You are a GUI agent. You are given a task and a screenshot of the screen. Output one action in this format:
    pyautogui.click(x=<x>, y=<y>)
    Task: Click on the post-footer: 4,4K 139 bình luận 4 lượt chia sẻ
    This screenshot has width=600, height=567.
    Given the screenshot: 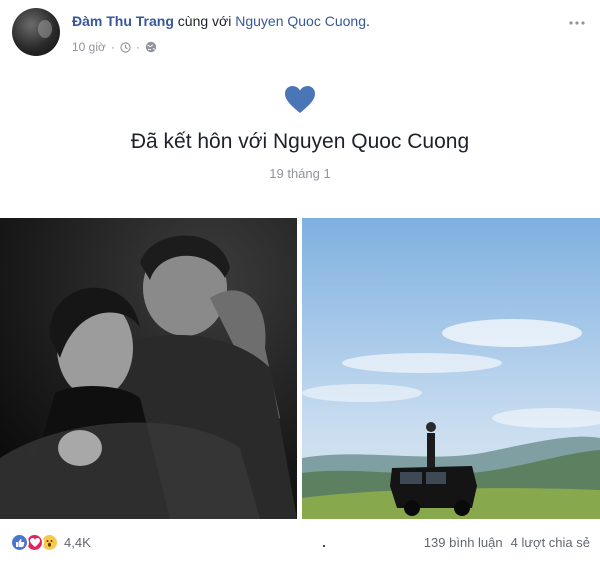 What is the action you would take?
    pyautogui.click(x=300, y=545)
    